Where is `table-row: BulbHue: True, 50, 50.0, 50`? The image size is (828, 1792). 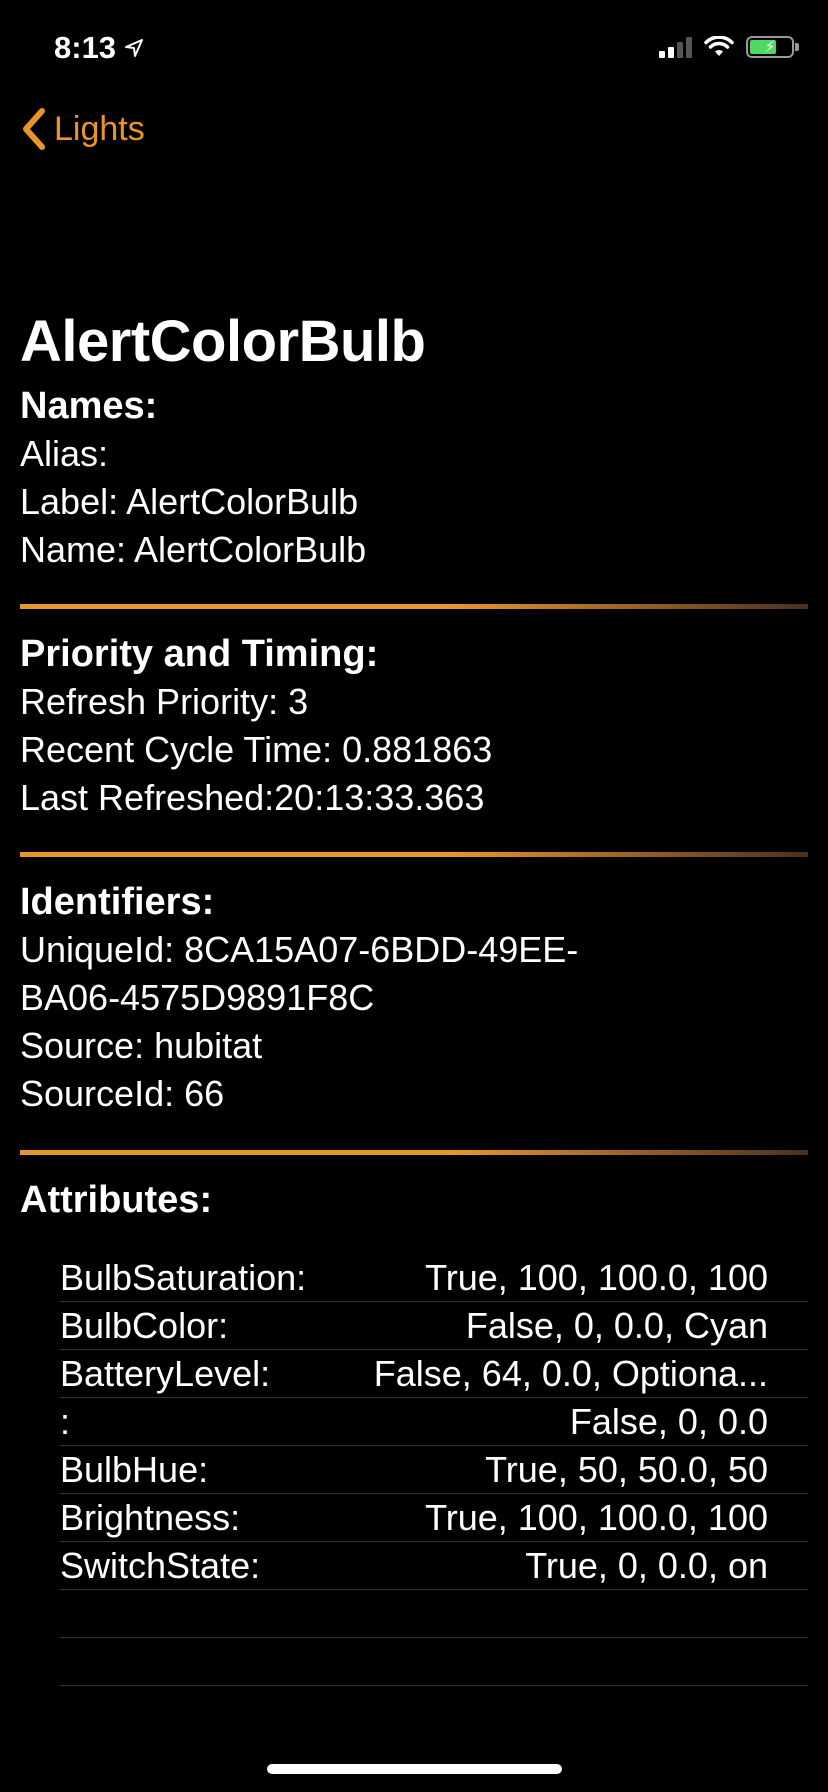
table-row: BulbHue: True, 50, 50.0, 50 is located at coordinates (434, 1470).